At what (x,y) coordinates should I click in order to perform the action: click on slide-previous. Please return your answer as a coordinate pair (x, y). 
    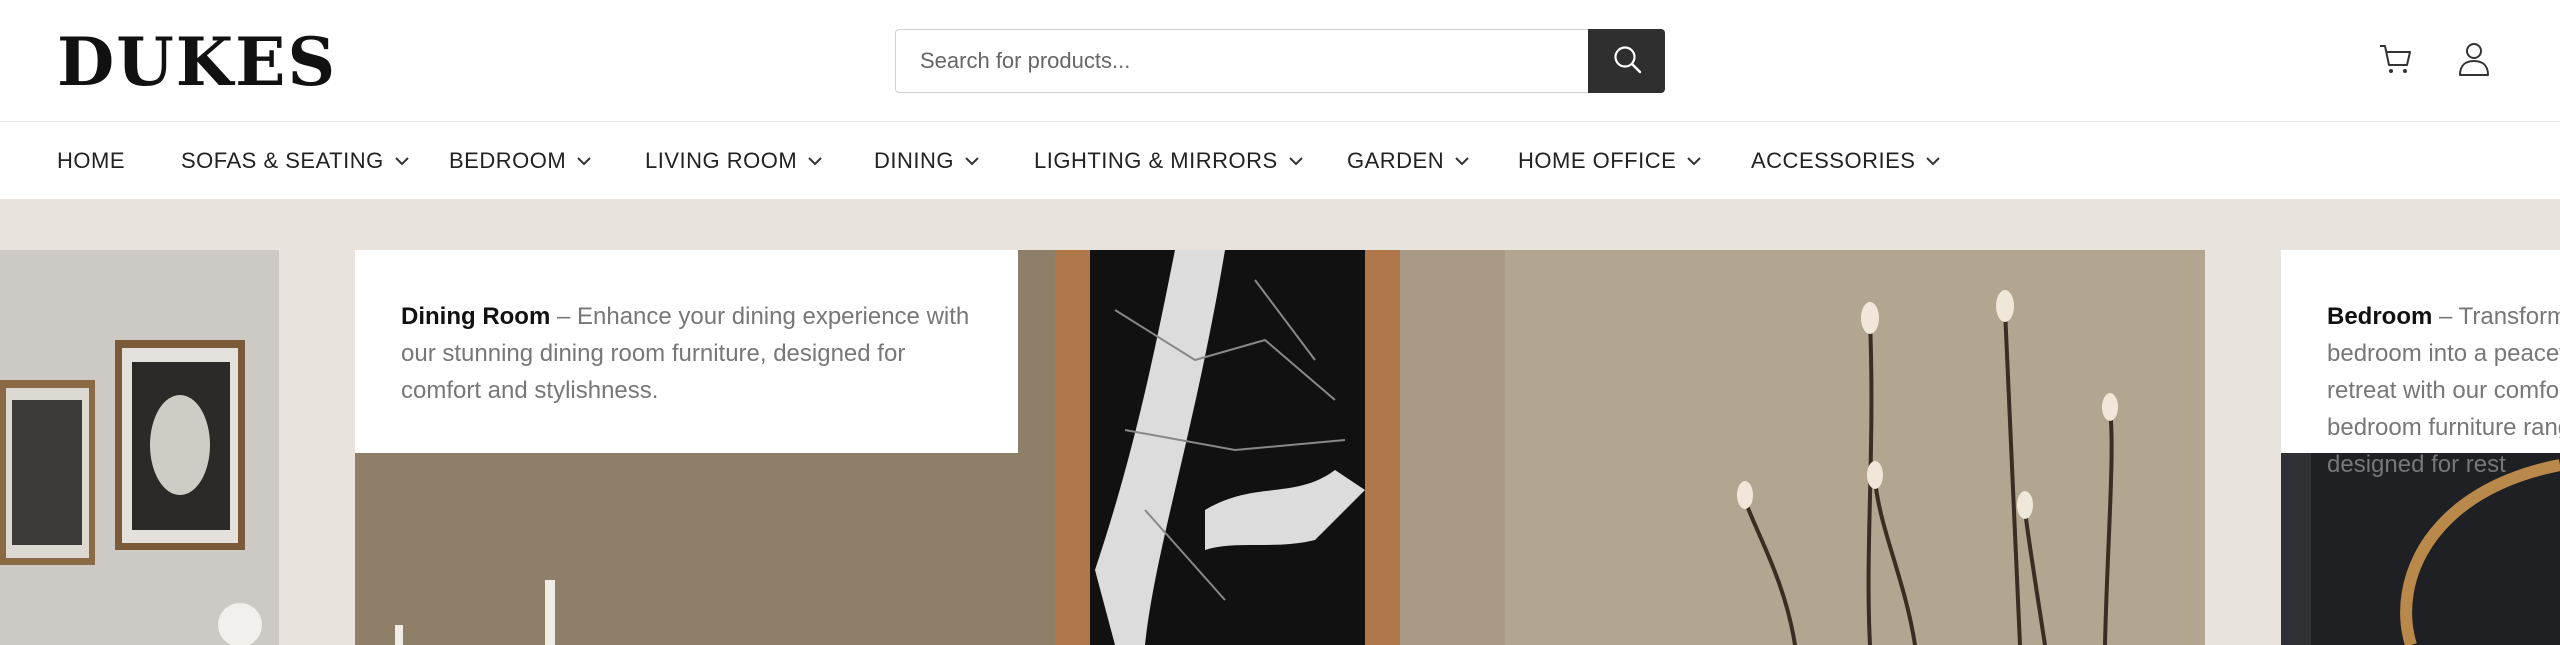
    Looking at the image, I should click on (139, 447).